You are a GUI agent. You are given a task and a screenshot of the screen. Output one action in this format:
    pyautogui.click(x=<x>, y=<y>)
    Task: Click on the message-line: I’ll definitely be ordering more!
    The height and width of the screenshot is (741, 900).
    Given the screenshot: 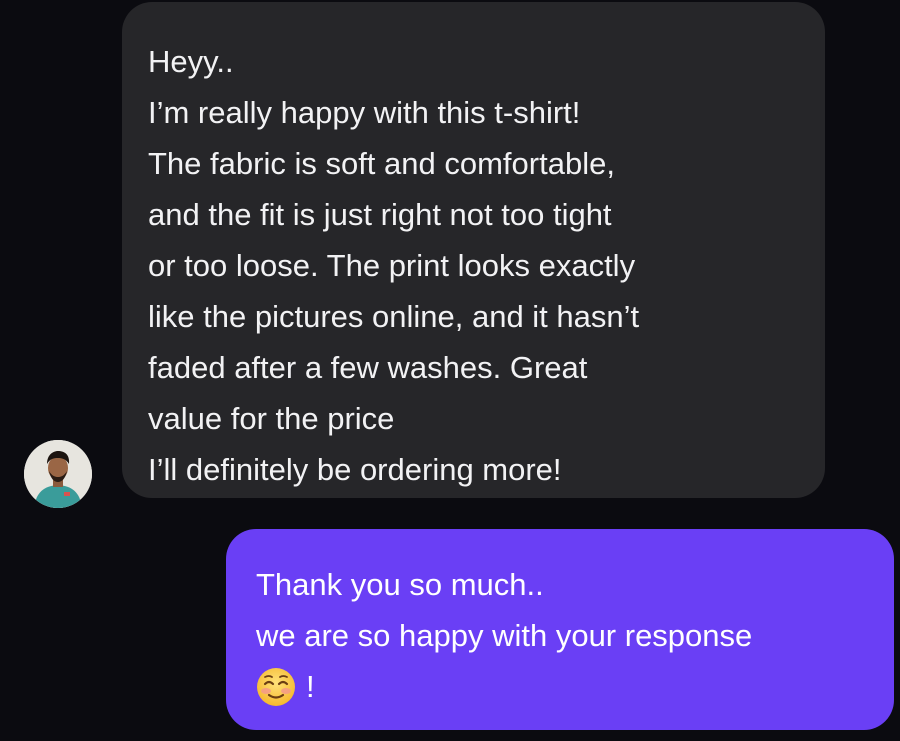 What is the action you would take?
    pyautogui.click(x=355, y=469)
    